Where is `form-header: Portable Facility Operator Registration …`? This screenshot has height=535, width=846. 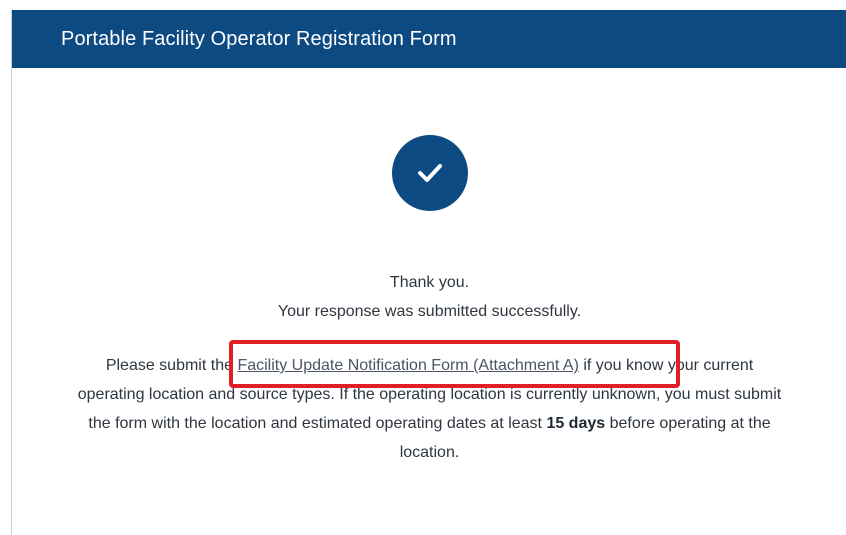
form-header: Portable Facility Operator Registration … is located at coordinates (429, 39).